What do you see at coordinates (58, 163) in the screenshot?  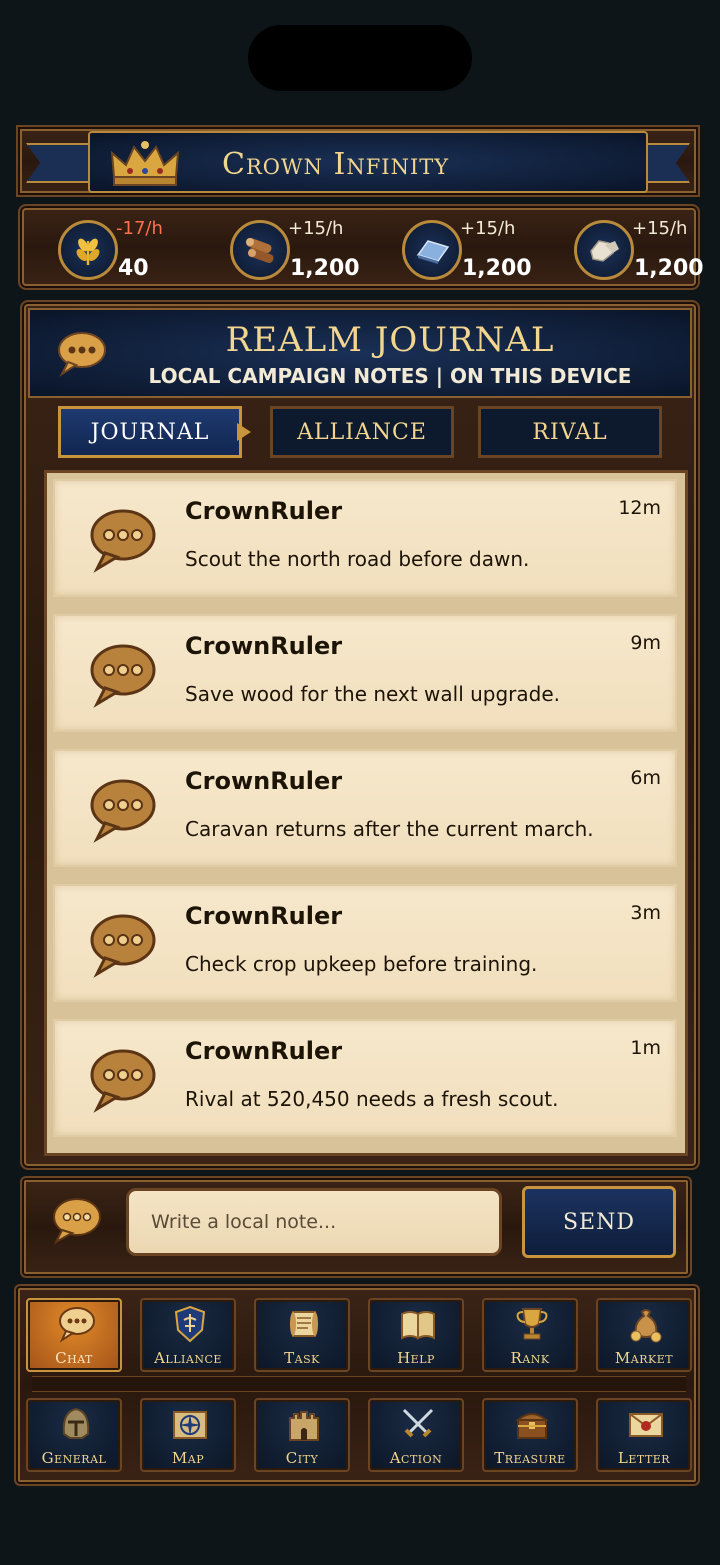 I see `ribbon-left` at bounding box center [58, 163].